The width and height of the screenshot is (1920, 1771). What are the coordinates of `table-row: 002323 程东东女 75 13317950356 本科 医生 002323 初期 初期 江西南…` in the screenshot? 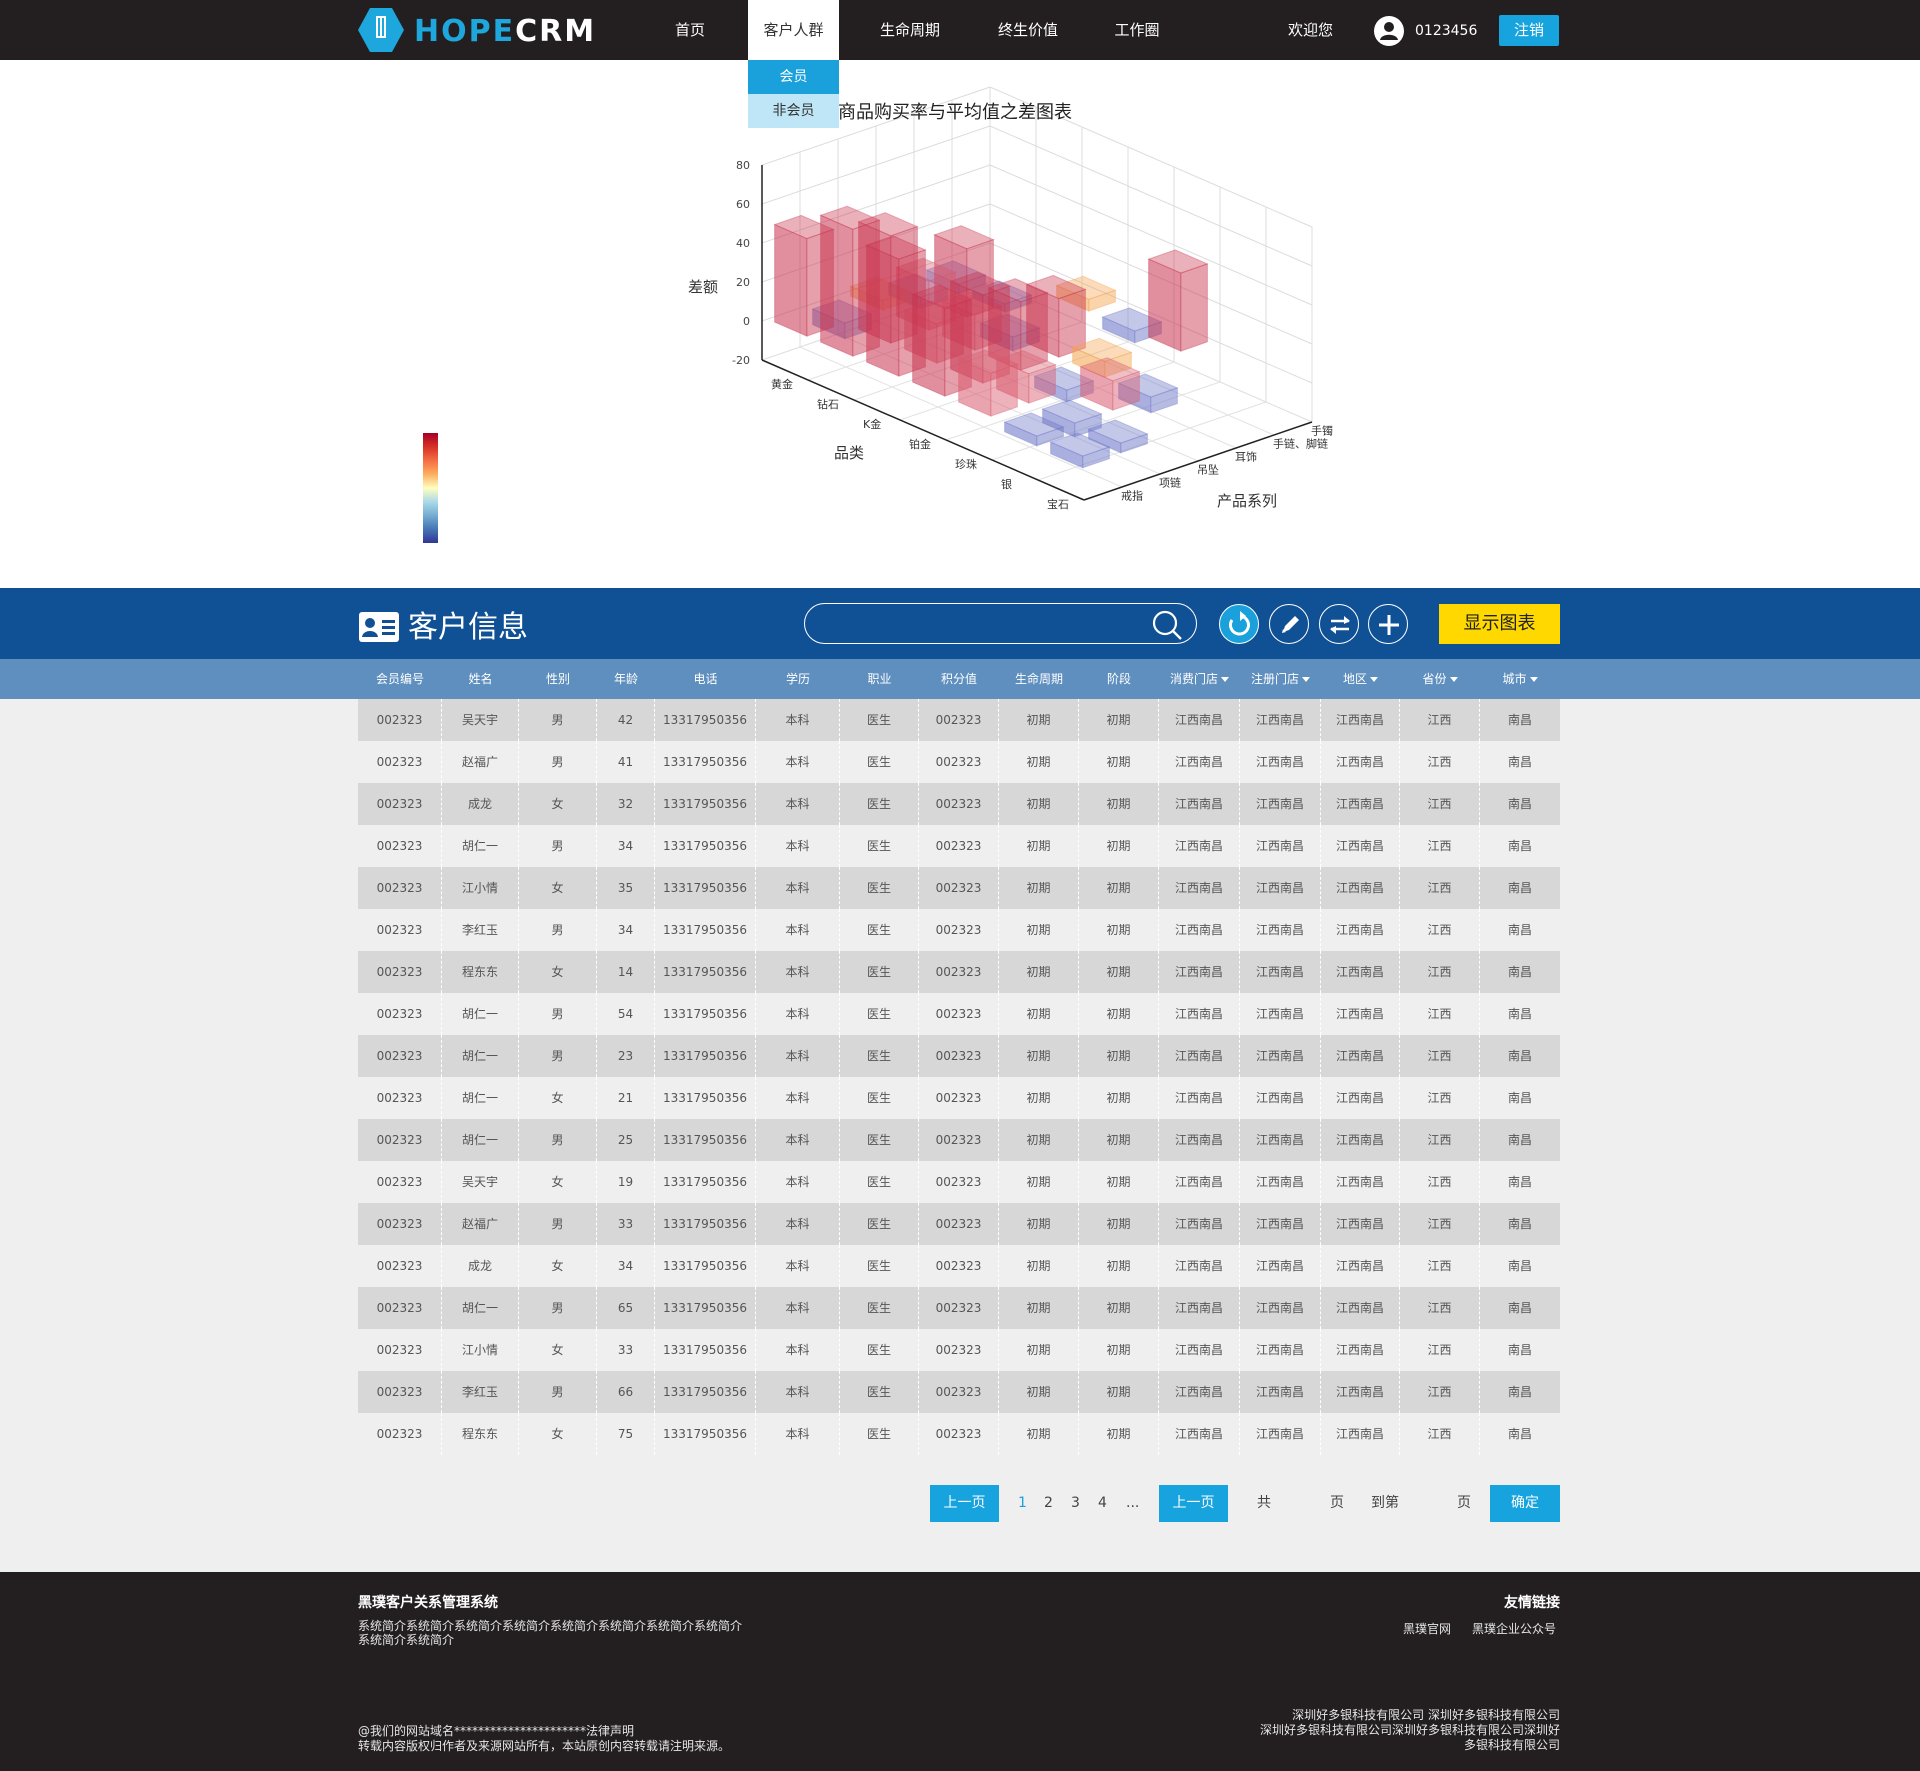 It's located at (959, 1434).